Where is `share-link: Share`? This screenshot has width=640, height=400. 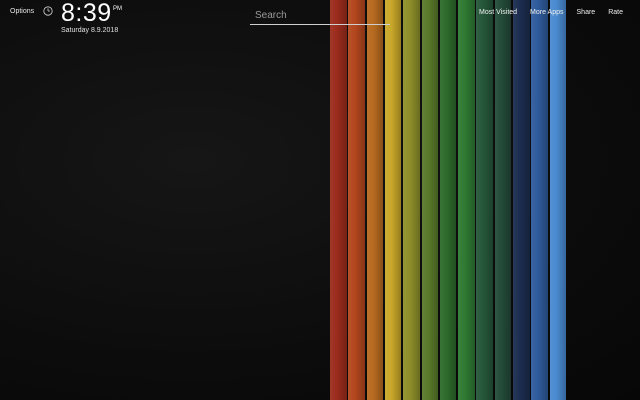
share-link: Share is located at coordinates (586, 12).